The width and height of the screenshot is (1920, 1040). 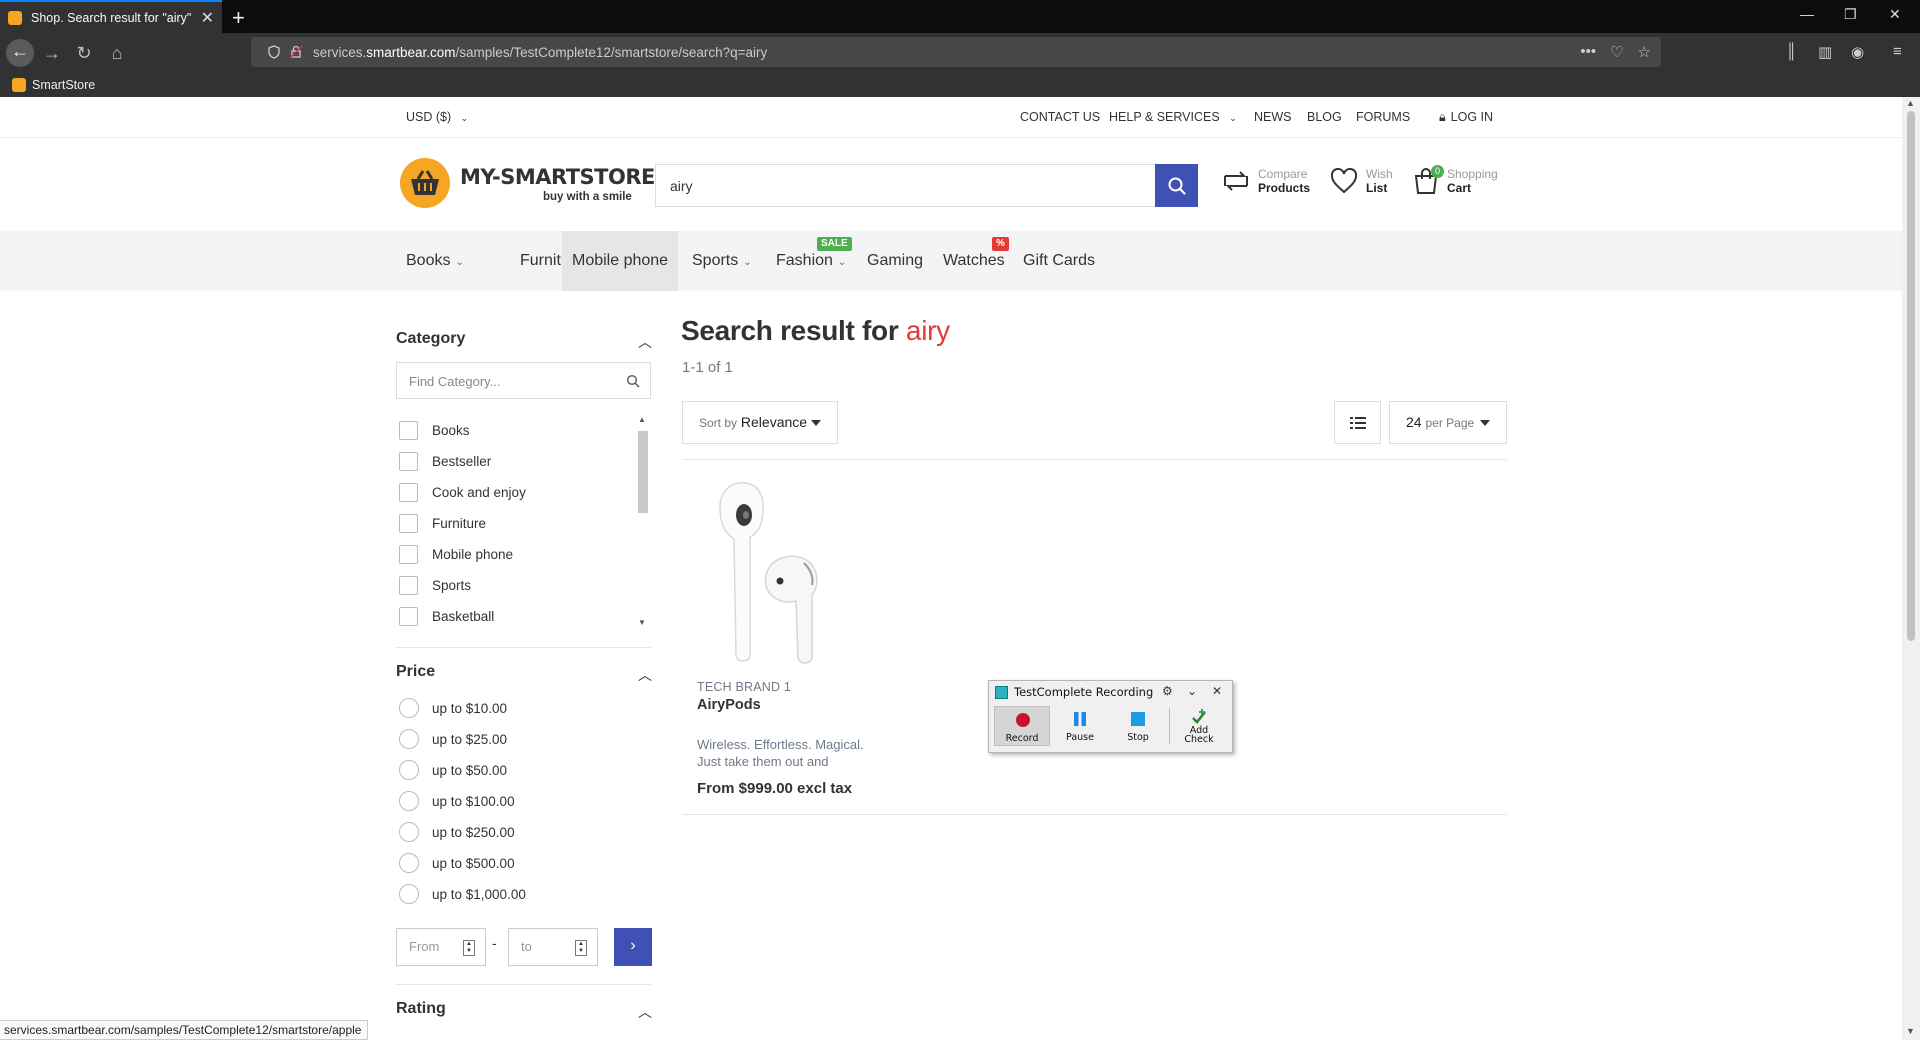 What do you see at coordinates (421, 1009) in the screenshot?
I see `rating-facet-title: Rating` at bounding box center [421, 1009].